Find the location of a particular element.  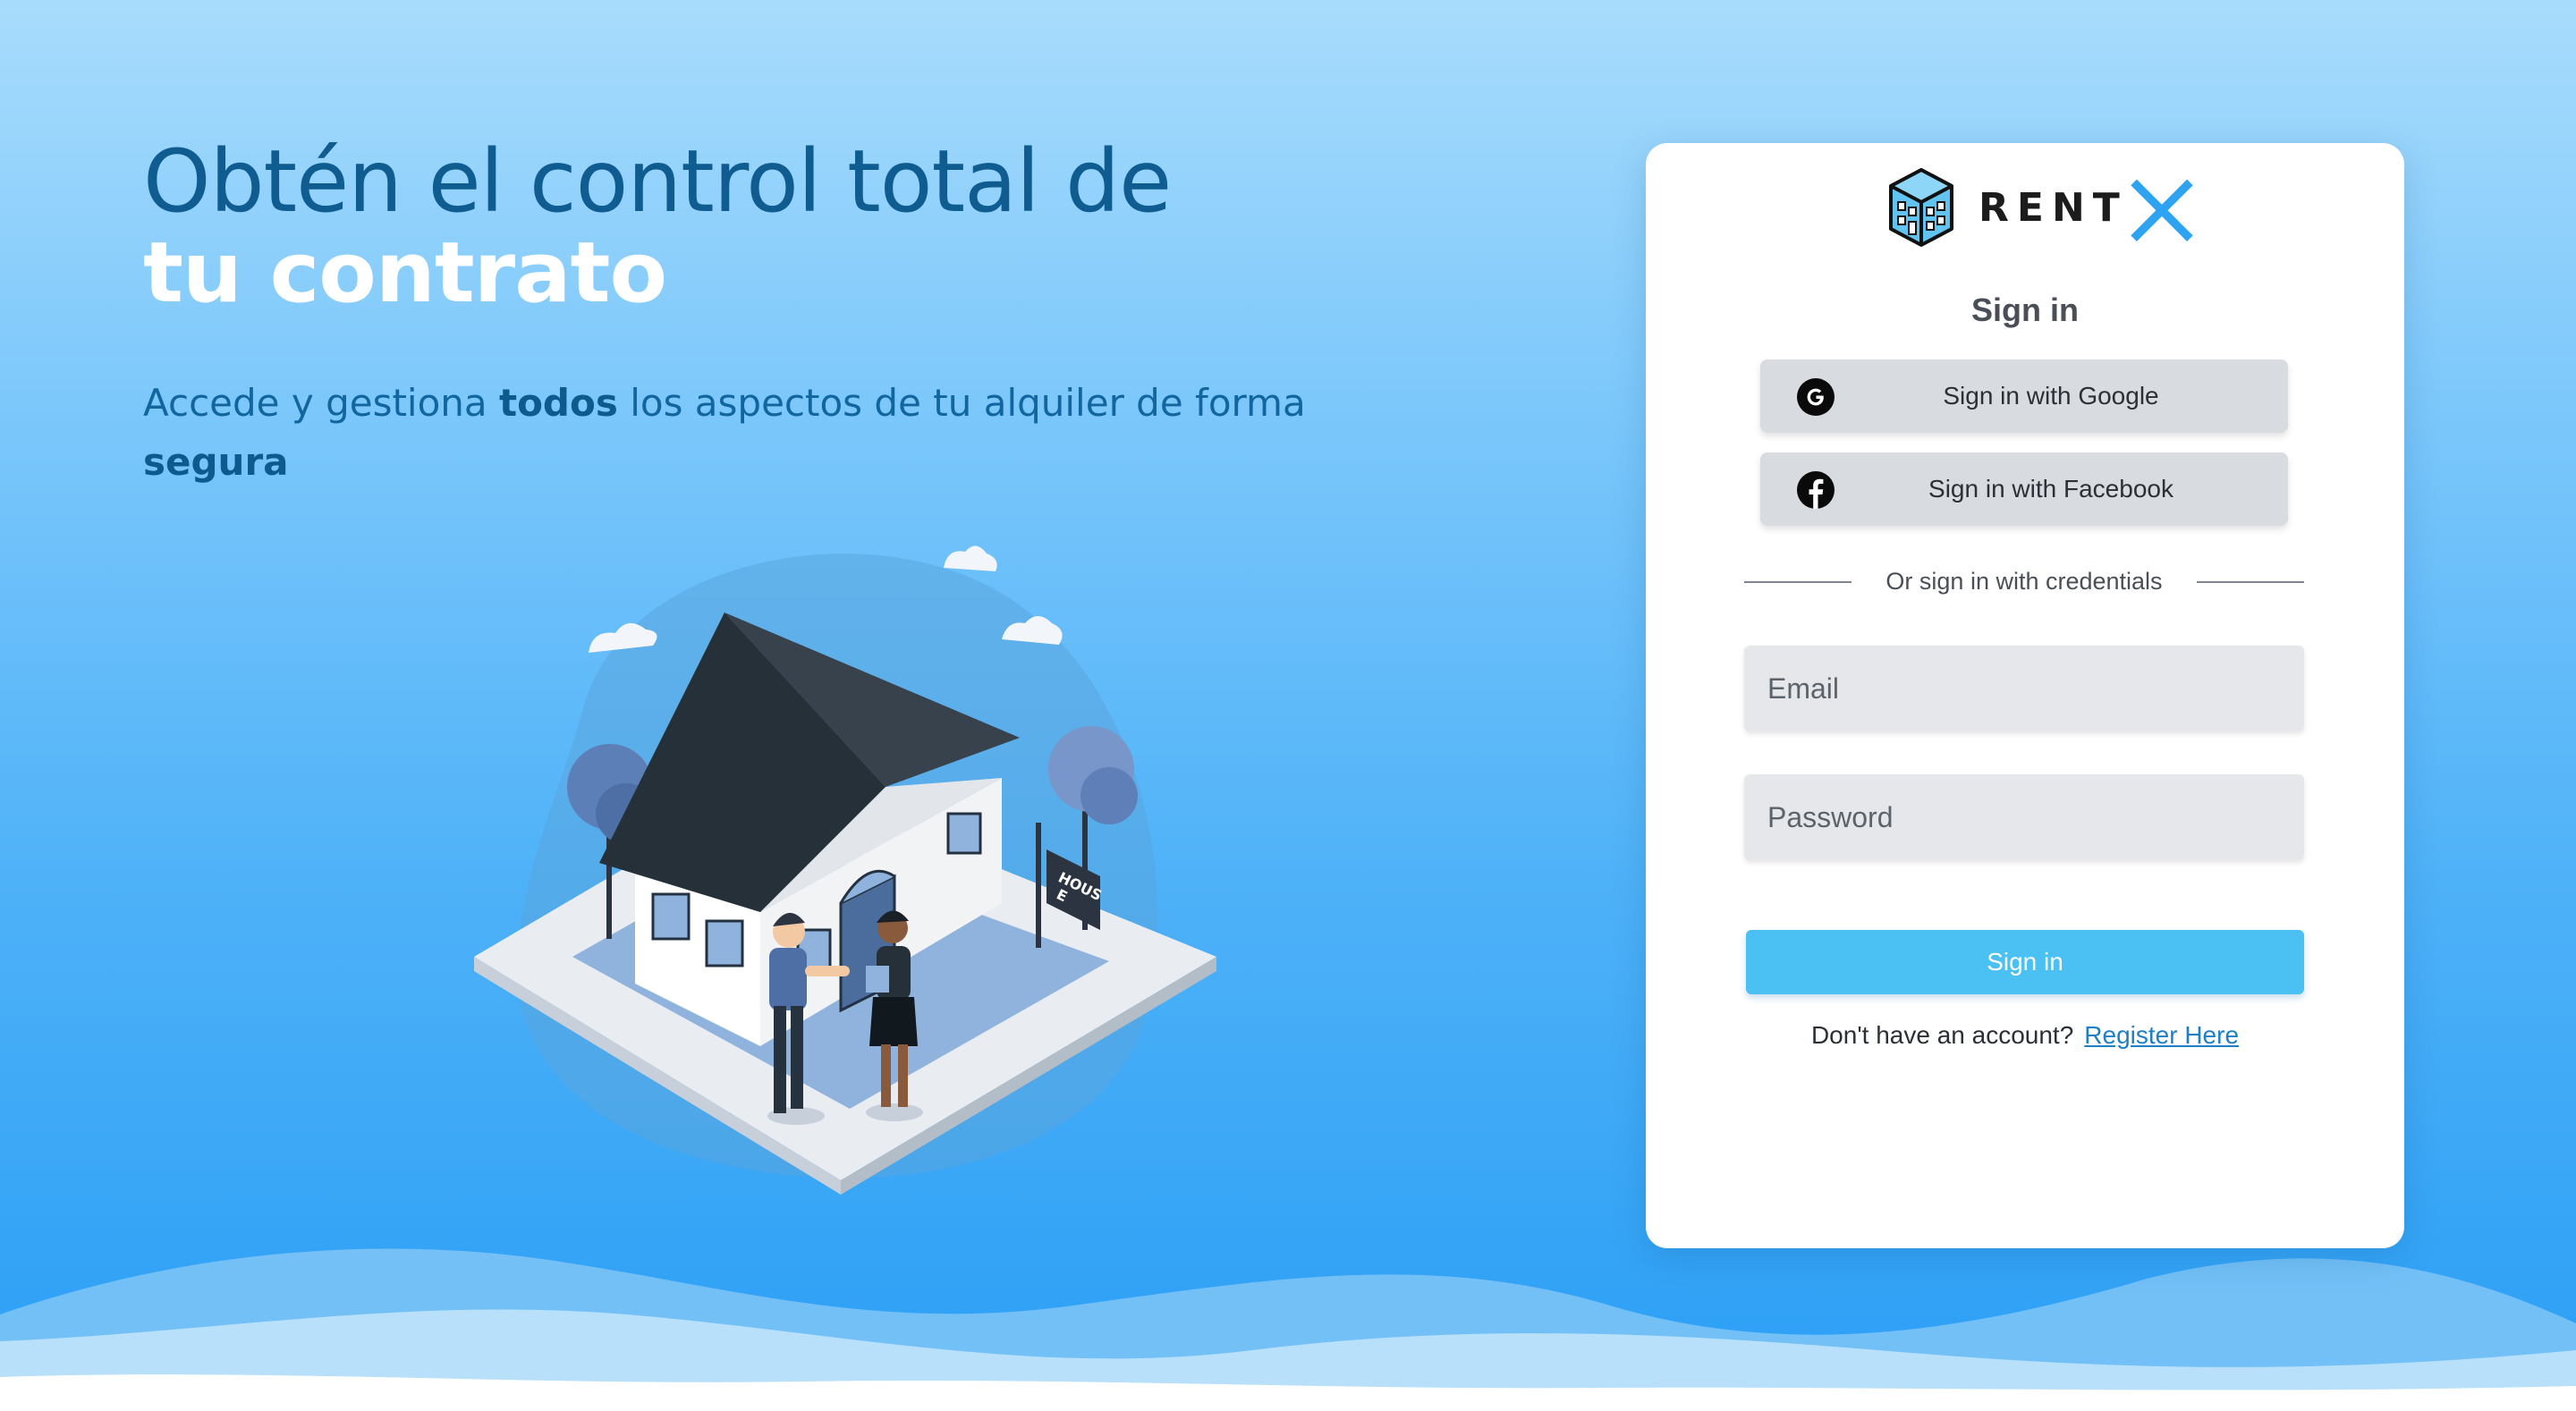

building-logo-icon is located at coordinates (1921, 207).